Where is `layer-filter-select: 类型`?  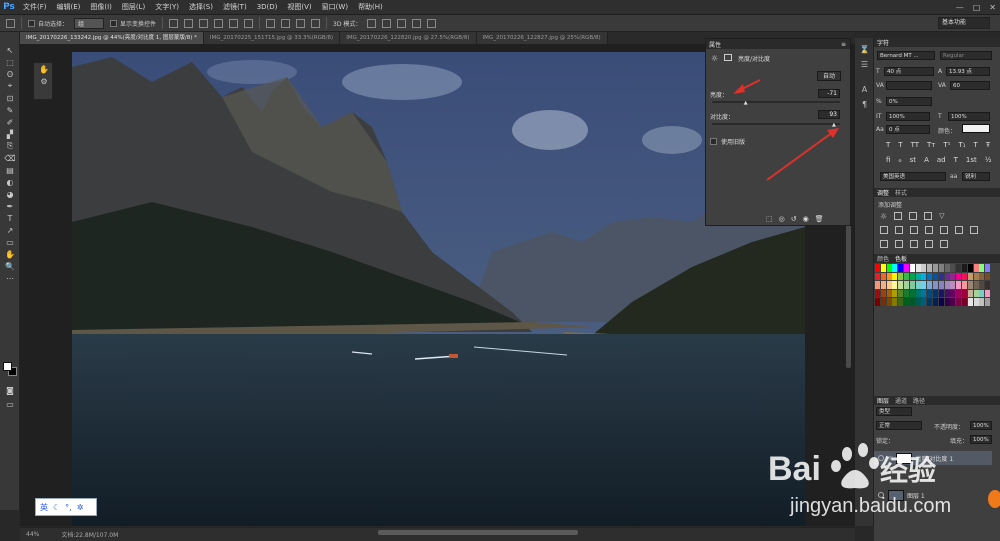 layer-filter-select: 类型 is located at coordinates (894, 411).